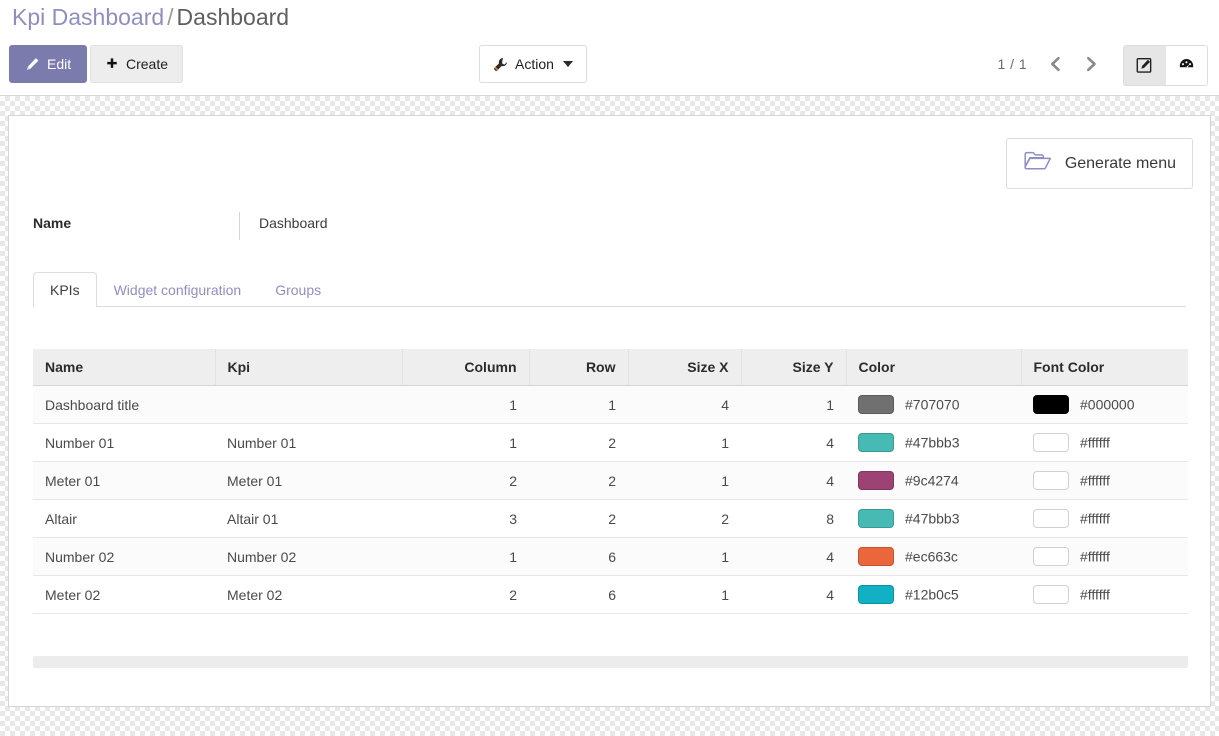  Describe the element at coordinates (298, 289) in the screenshot. I see `tab-groups: Groups` at that location.